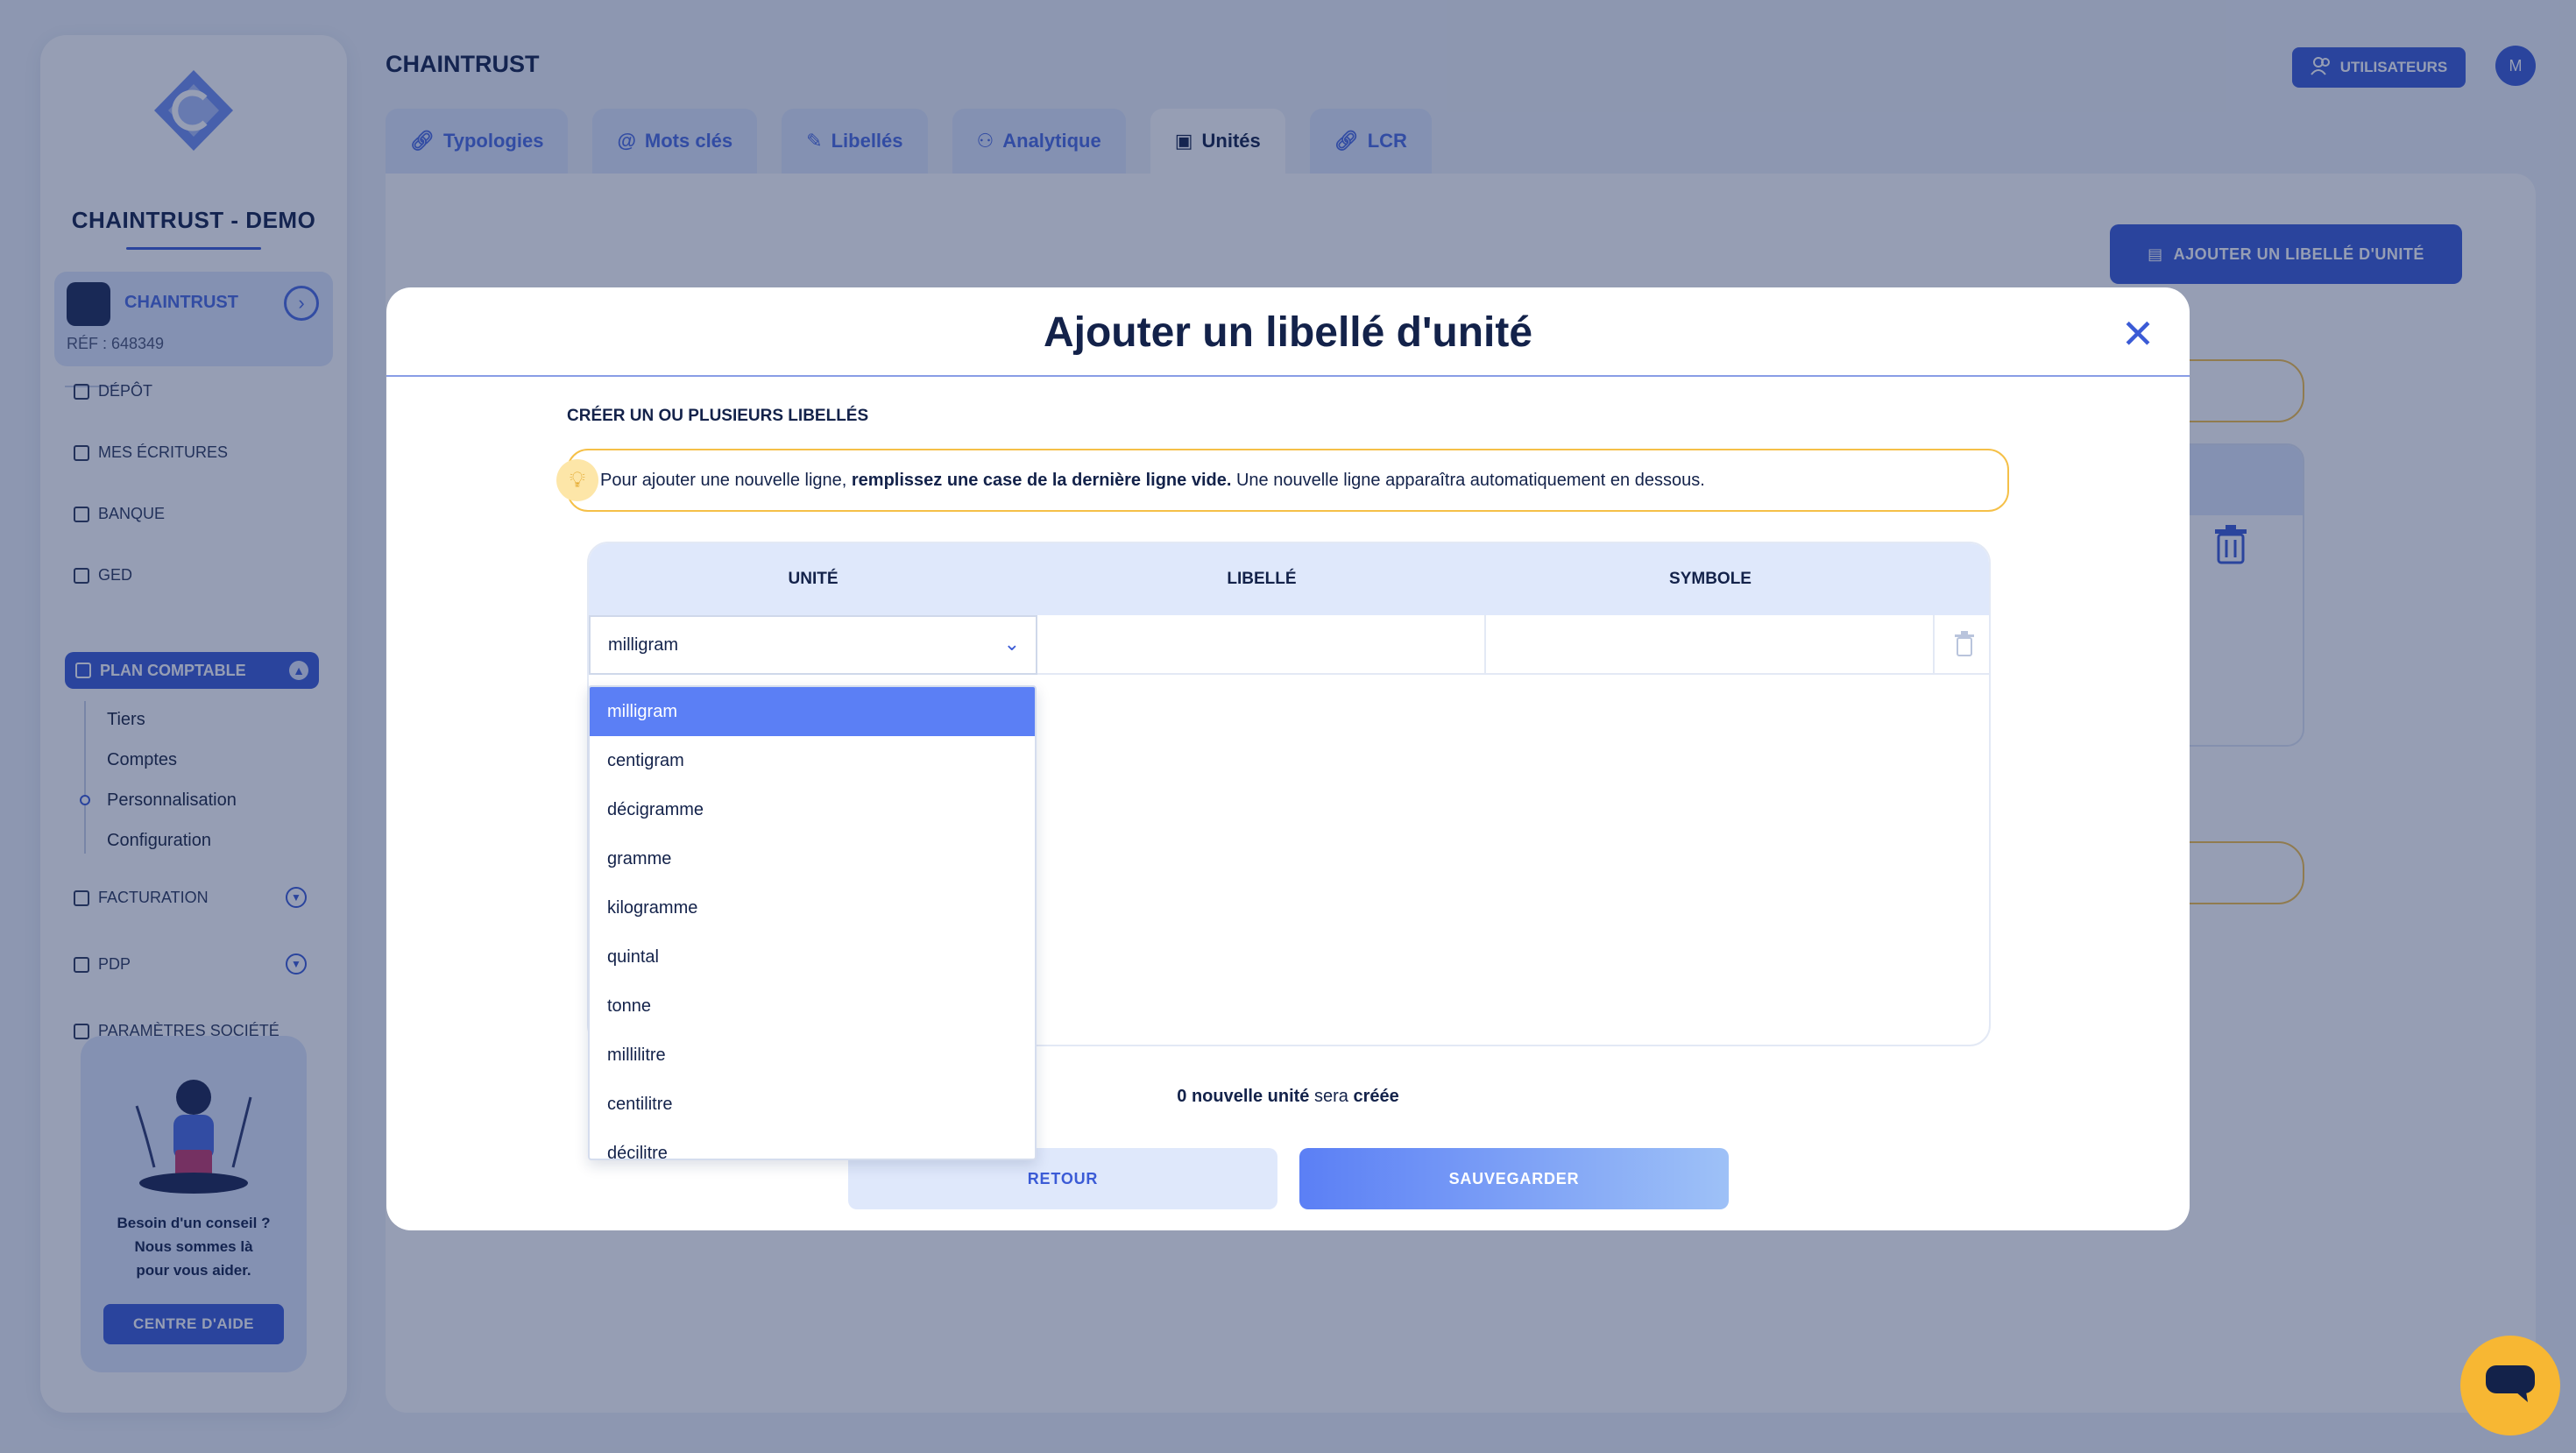 The width and height of the screenshot is (2576, 1453). Describe the element at coordinates (813, 579) in the screenshot. I see `column-header-unite: UNITÉ` at that location.